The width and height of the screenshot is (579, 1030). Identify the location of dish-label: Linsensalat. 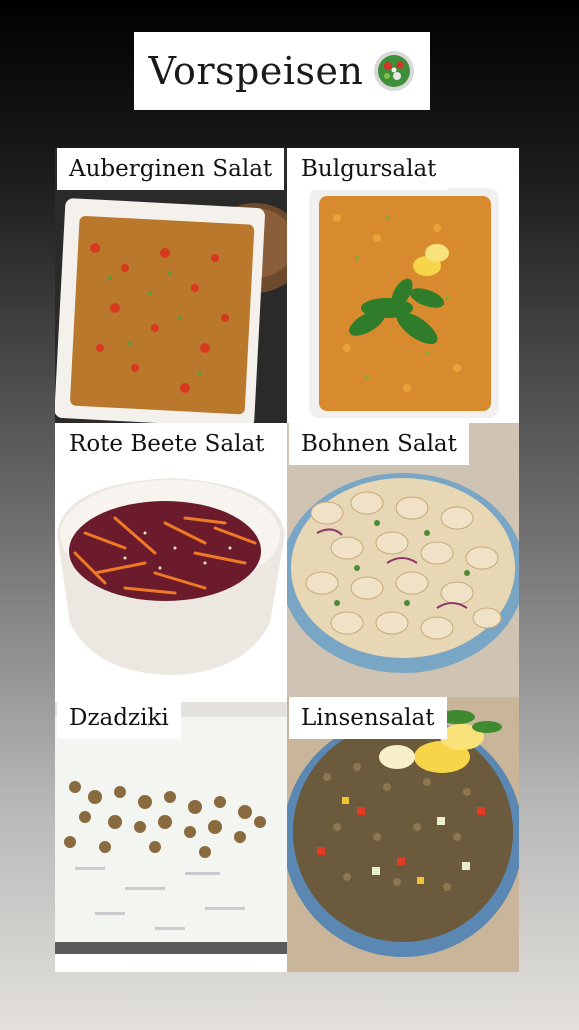
(368, 718).